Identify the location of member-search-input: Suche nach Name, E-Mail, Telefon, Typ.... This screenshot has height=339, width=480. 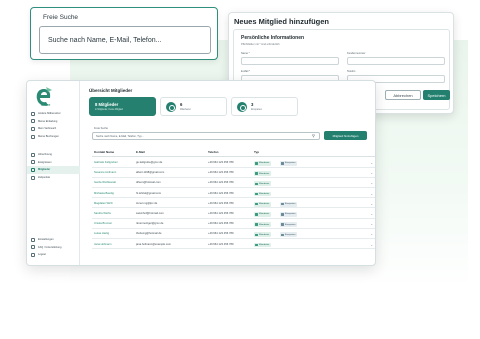
(206, 136).